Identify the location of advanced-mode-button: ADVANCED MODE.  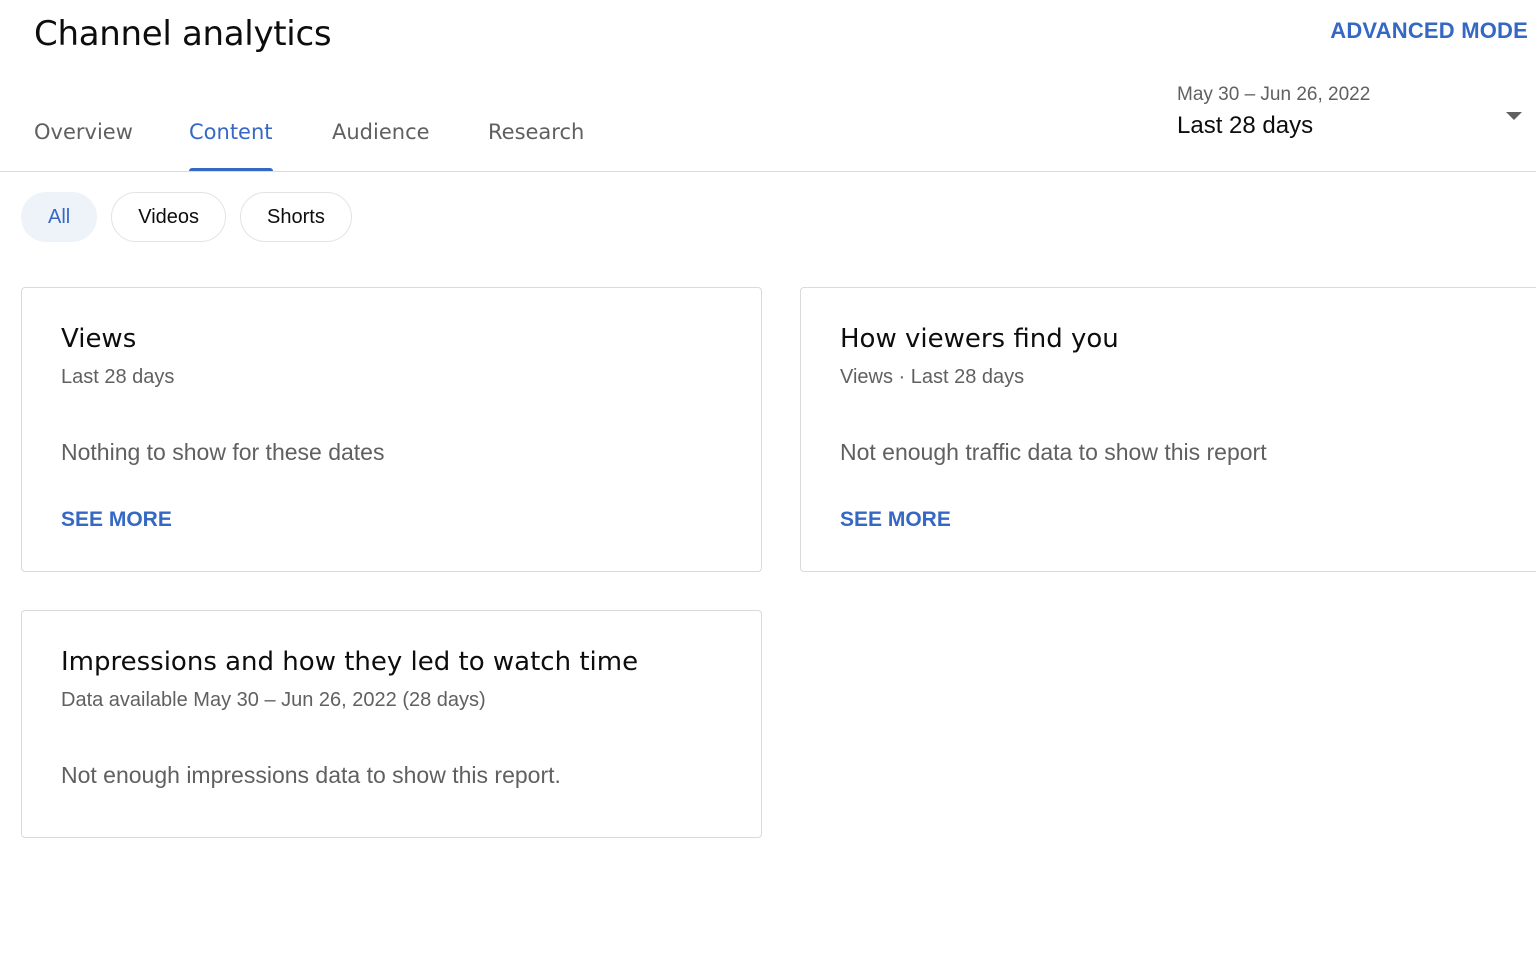
(1429, 31).